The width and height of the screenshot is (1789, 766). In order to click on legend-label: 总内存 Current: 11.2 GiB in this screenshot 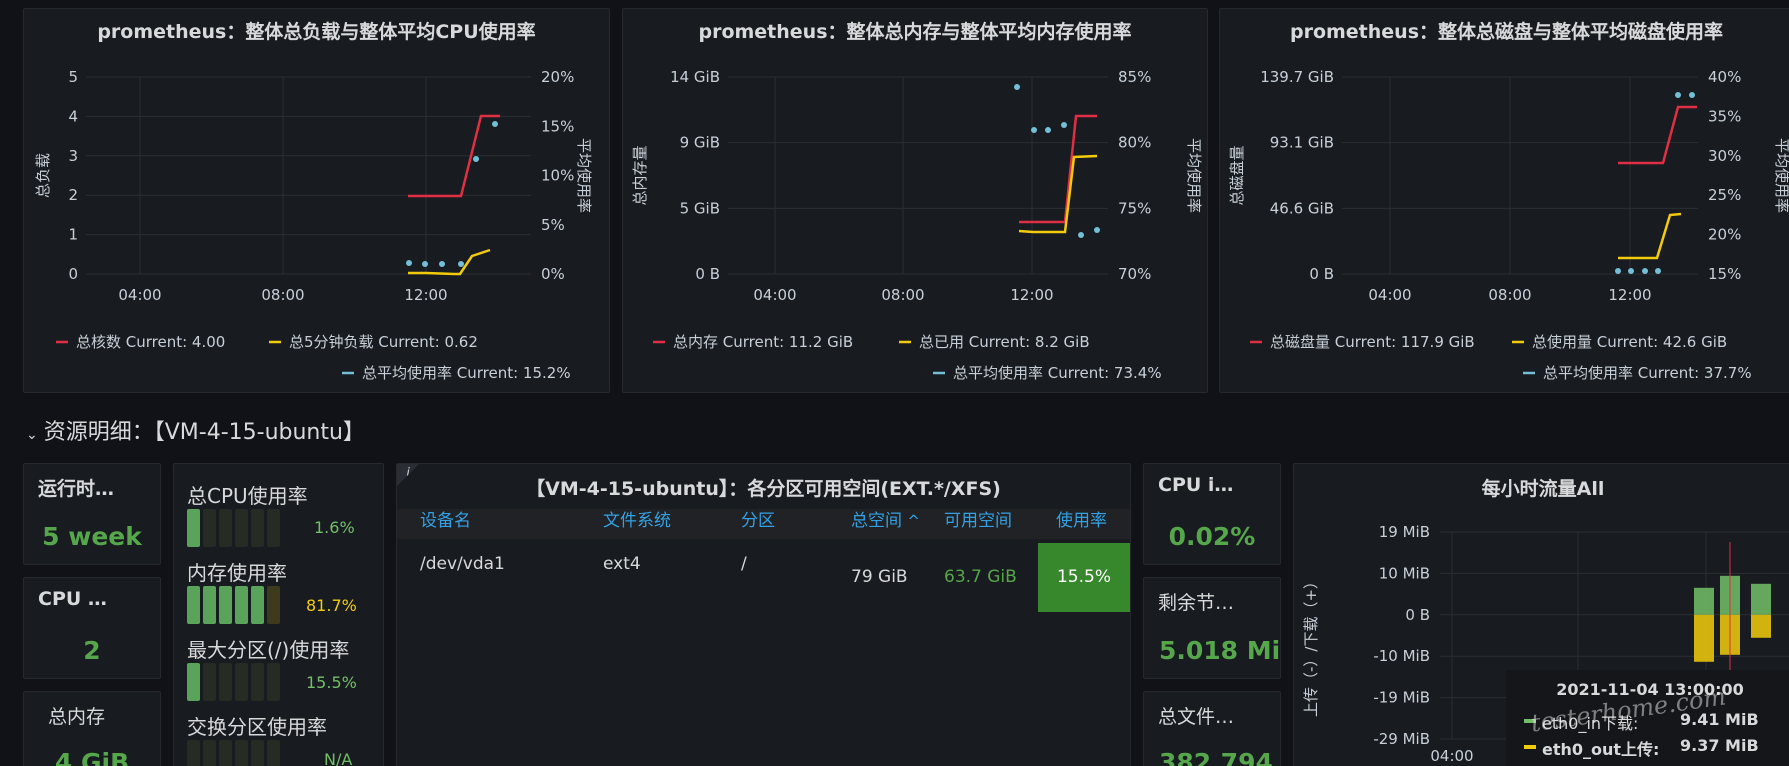, I will do `click(763, 342)`.